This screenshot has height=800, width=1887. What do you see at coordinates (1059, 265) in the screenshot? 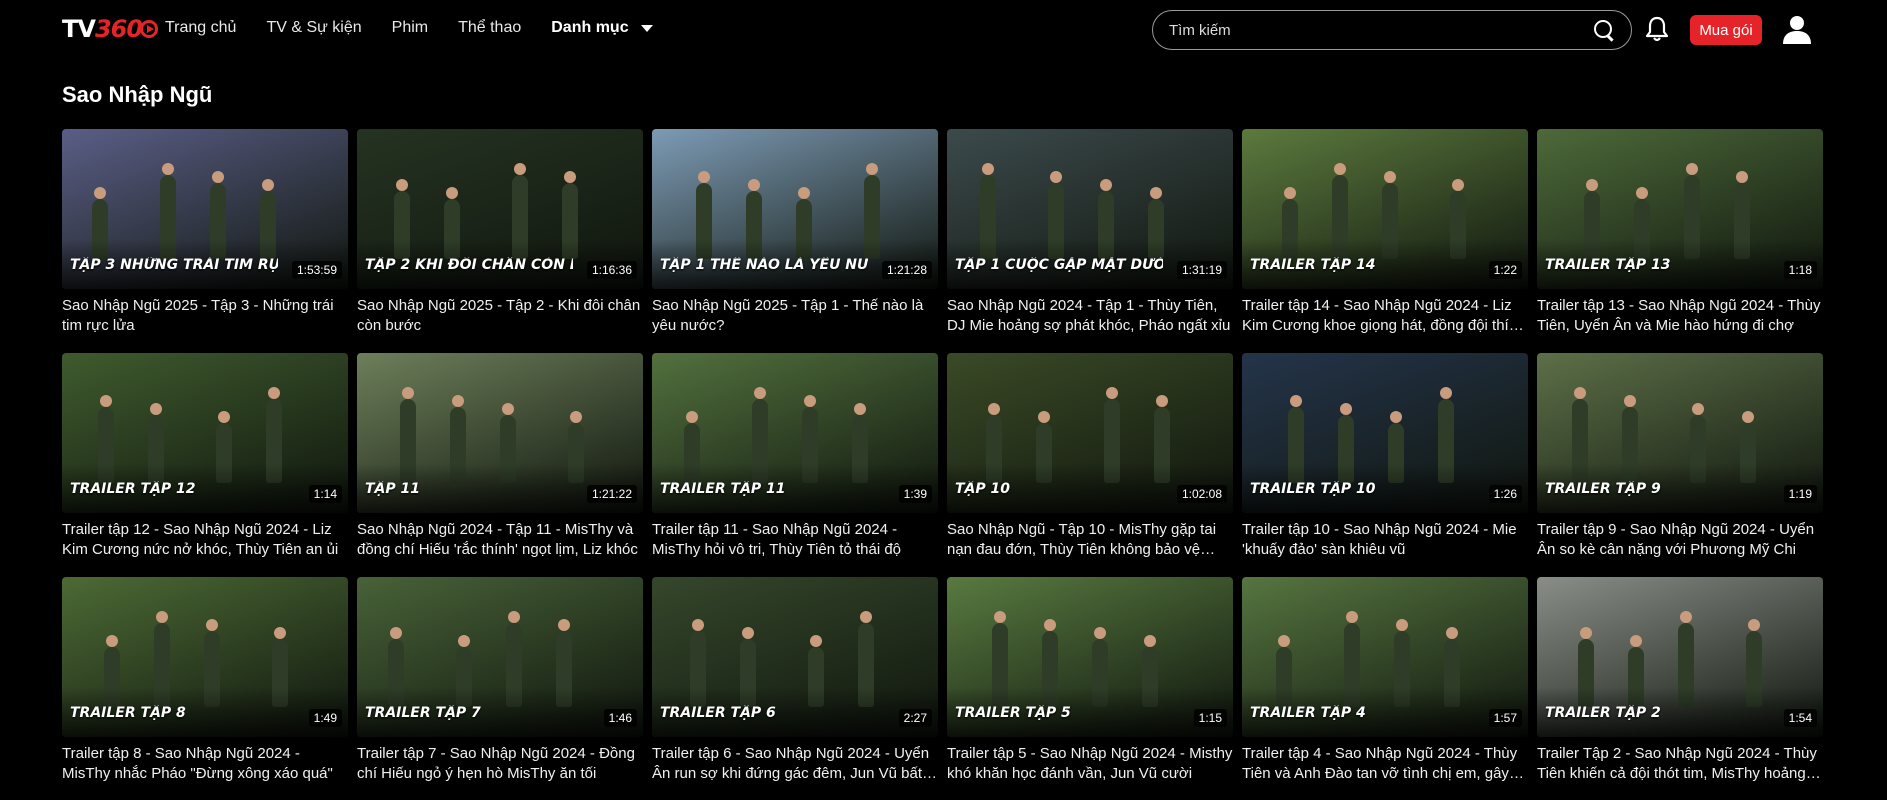
I see `thumbnail-episode-label: TẬP 1 CUỘC GẶP MẶT DƯỚI MƯA` at bounding box center [1059, 265].